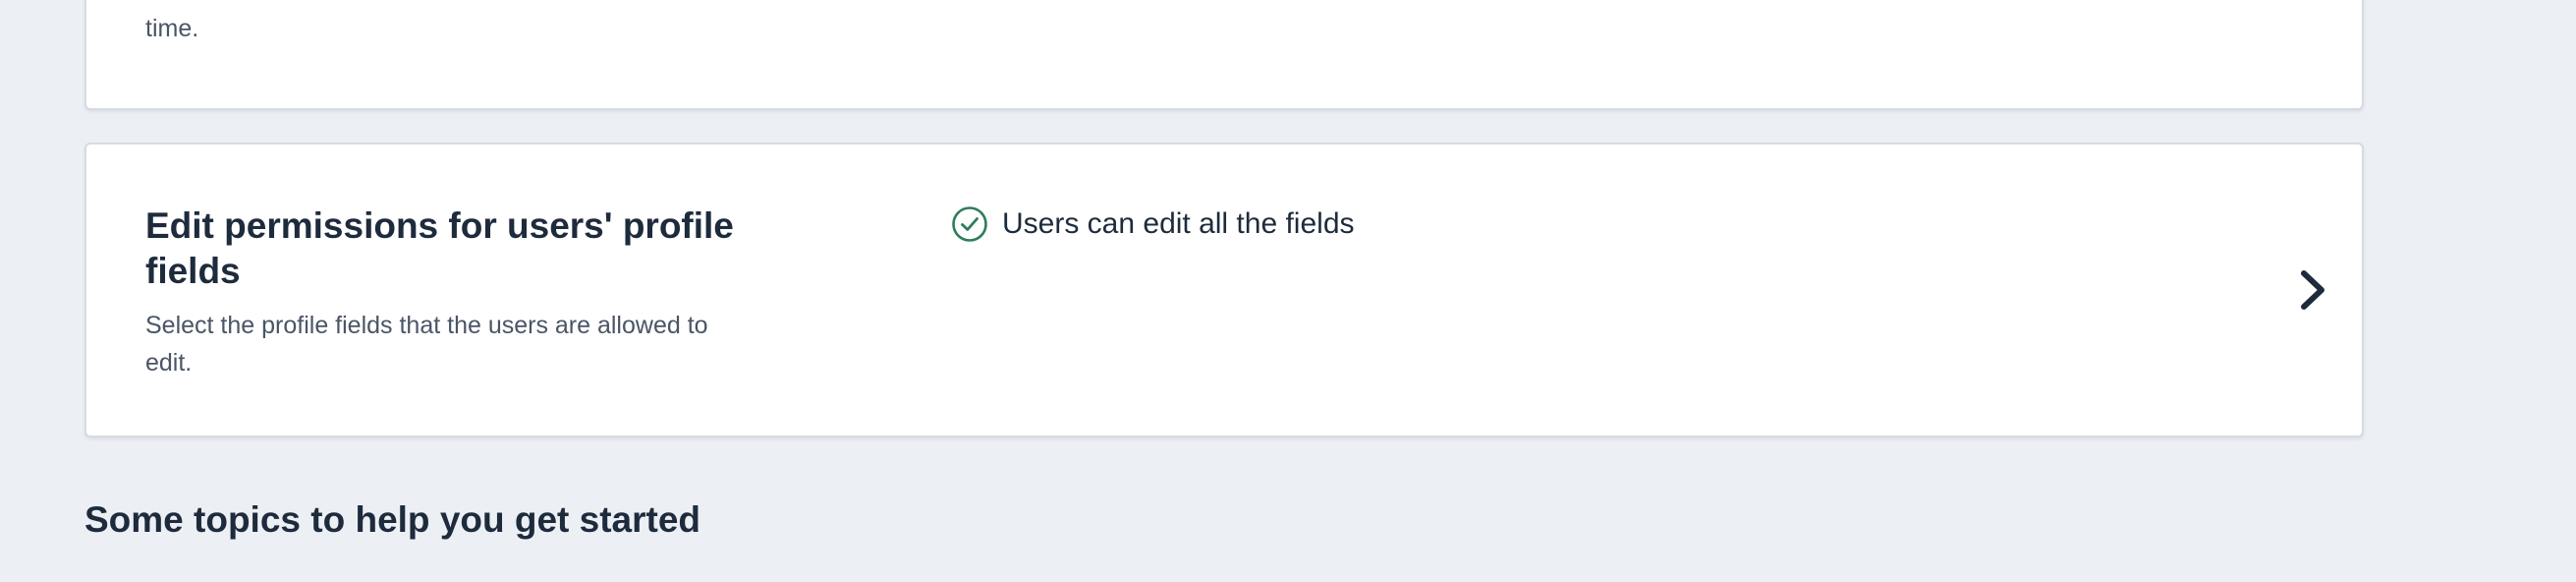  What do you see at coordinates (1178, 223) in the screenshot?
I see `profile-fields-status-text: Users can edit all the fields` at bounding box center [1178, 223].